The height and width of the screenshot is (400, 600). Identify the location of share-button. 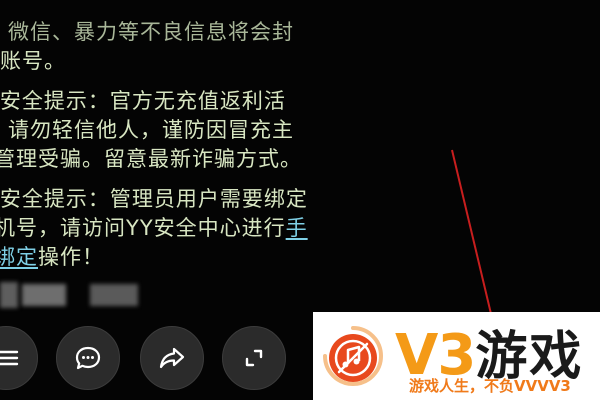
(172, 358).